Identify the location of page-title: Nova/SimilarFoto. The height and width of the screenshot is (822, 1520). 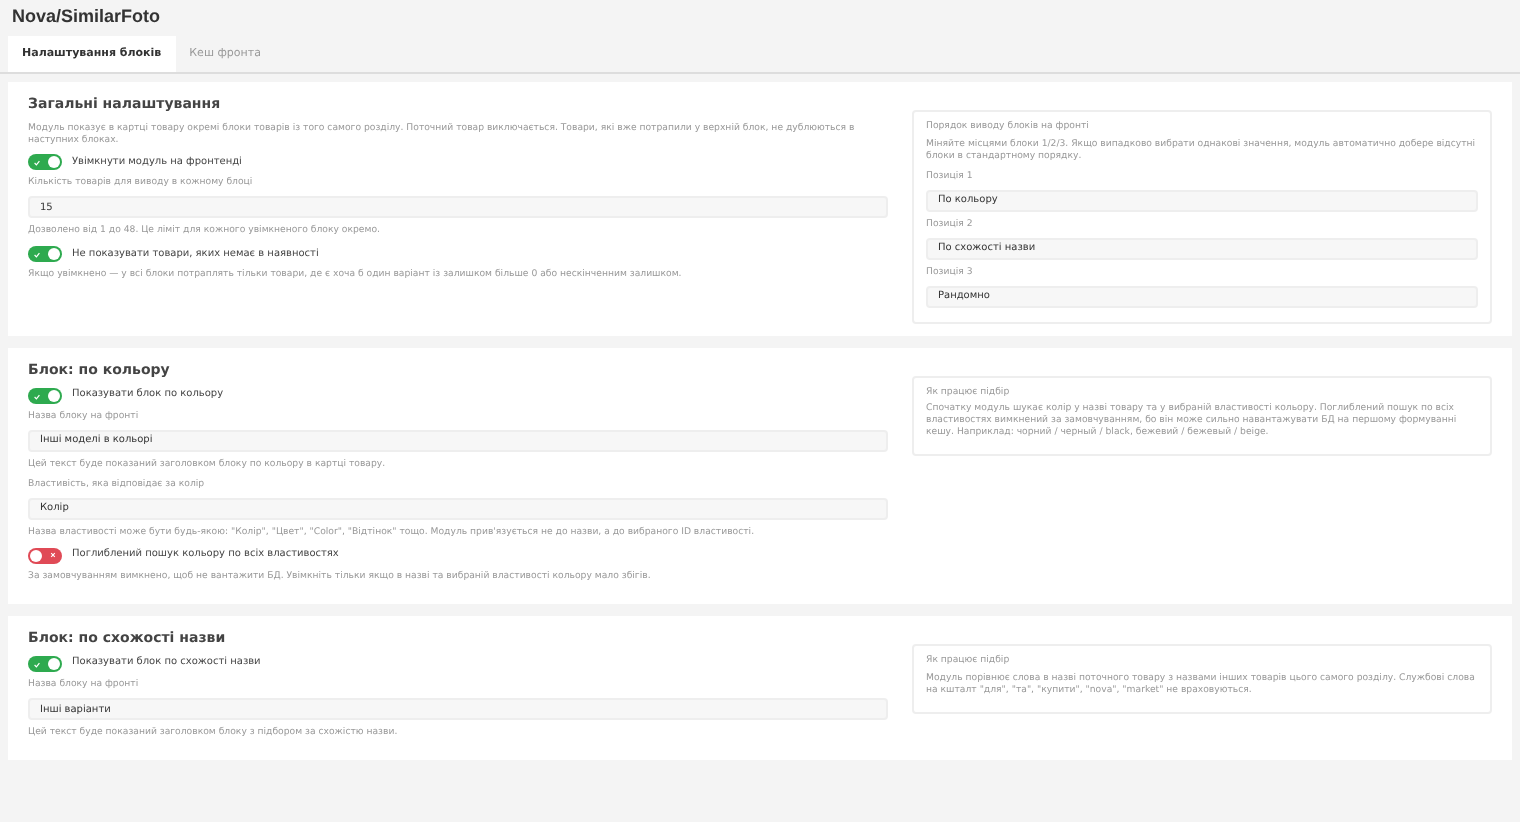
(86, 16).